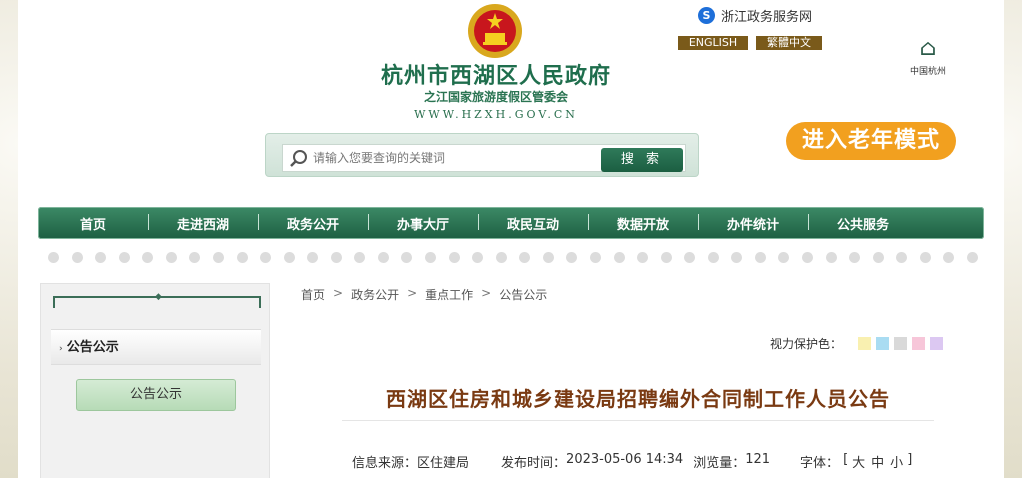  I want to click on date-value: 2023-05-06 14:34, so click(625, 459).